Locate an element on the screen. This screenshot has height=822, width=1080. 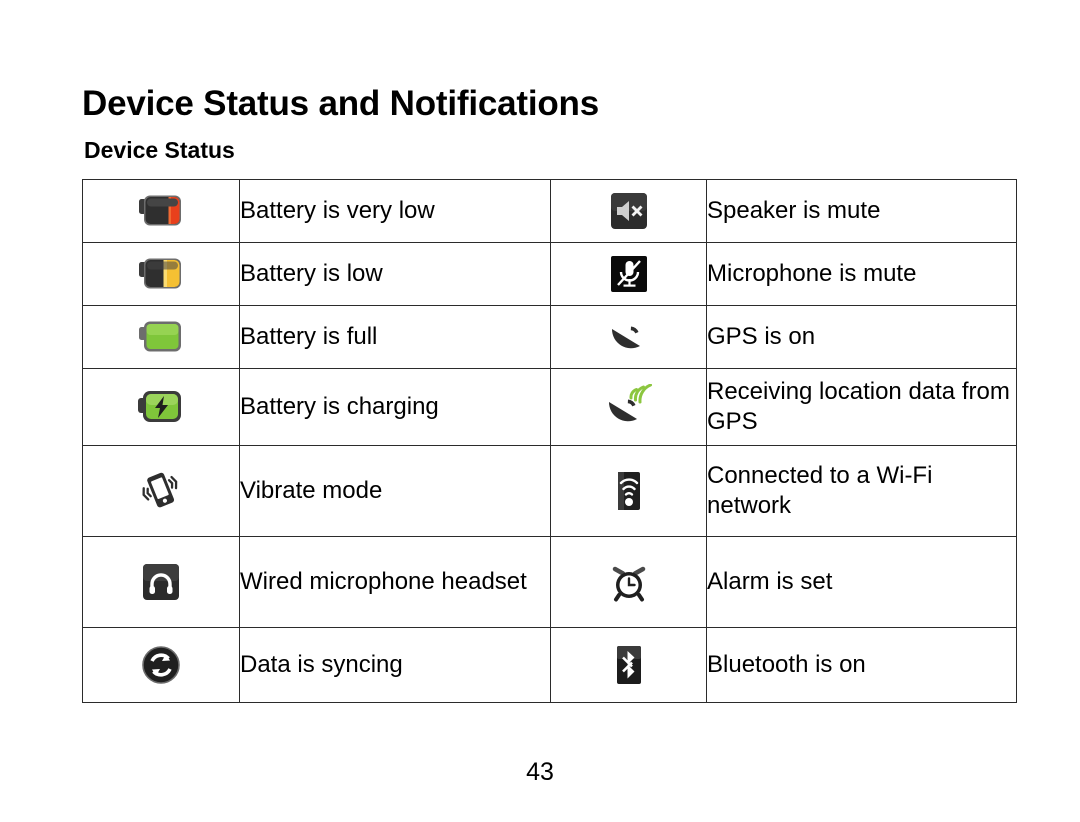
icon-cell-battery-charging is located at coordinates (161, 407).